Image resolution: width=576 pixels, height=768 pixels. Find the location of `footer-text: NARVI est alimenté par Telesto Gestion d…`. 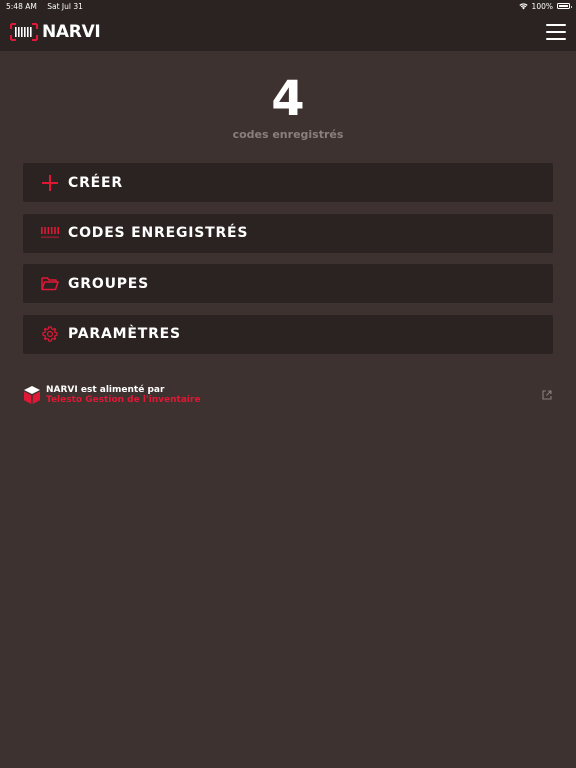

footer-text: NARVI est alimenté par Telesto Gestion d… is located at coordinates (123, 395).